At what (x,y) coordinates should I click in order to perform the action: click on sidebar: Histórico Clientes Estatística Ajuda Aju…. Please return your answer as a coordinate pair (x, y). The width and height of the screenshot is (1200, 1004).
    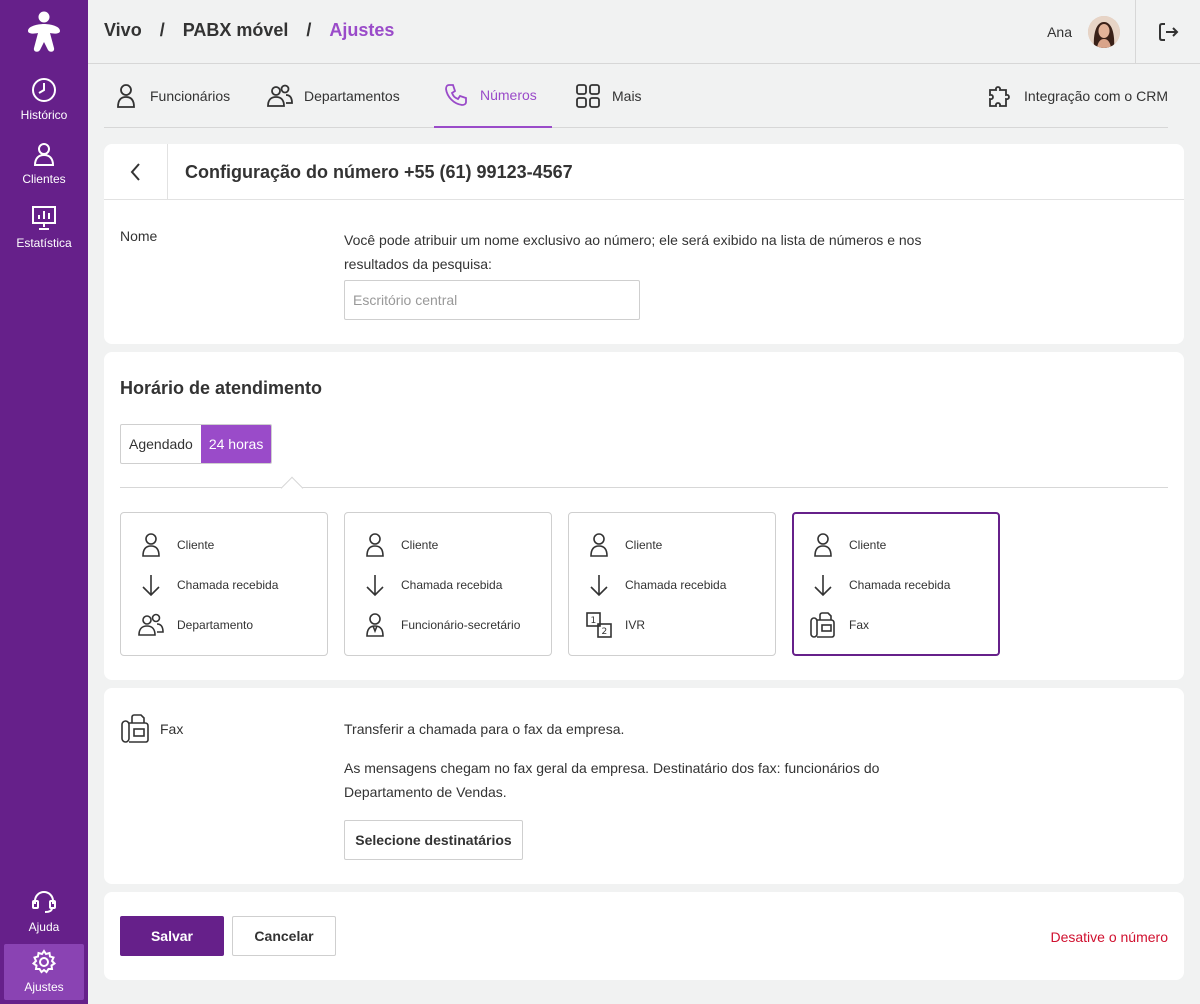
    Looking at the image, I should click on (44, 502).